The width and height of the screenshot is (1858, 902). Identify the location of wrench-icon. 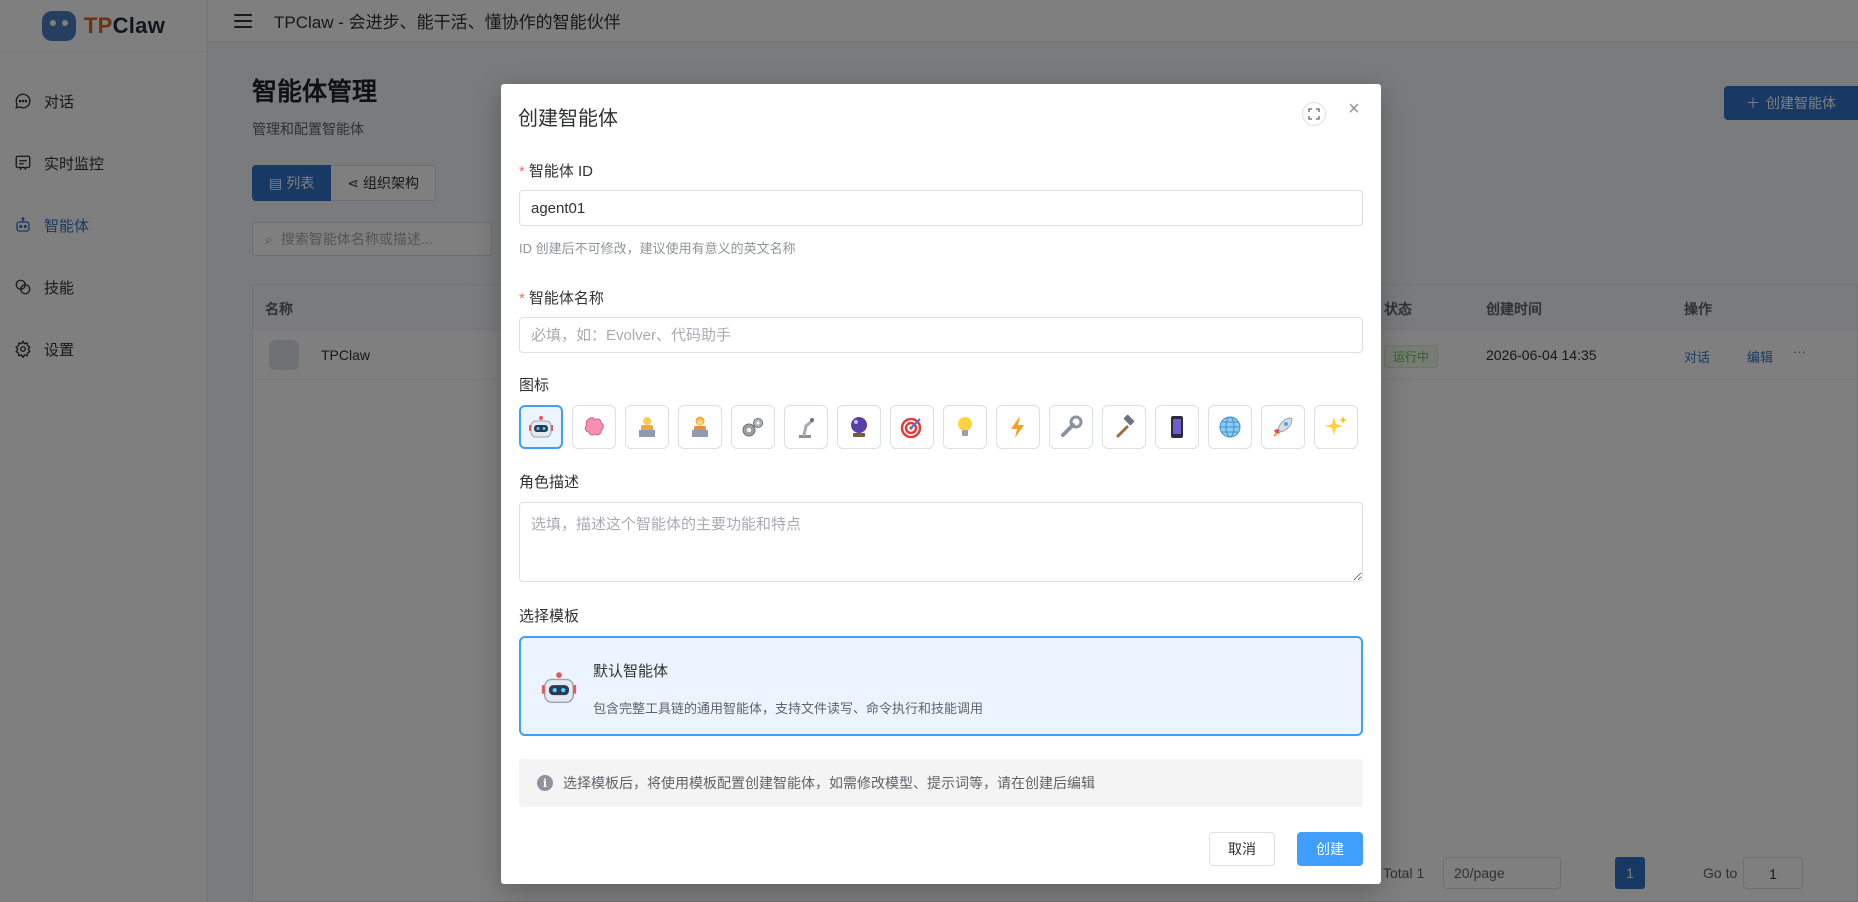
(1072, 426).